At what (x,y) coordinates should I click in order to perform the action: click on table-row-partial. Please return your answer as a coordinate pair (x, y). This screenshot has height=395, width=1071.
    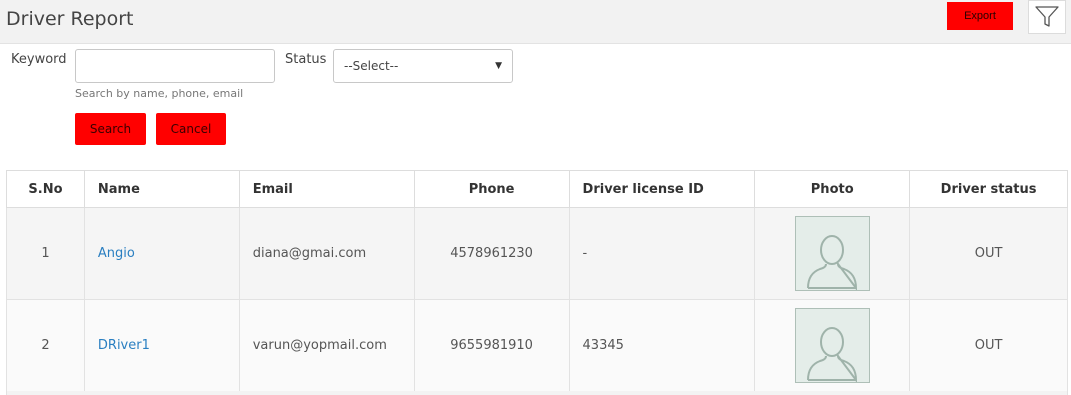
    Looking at the image, I should click on (537, 393).